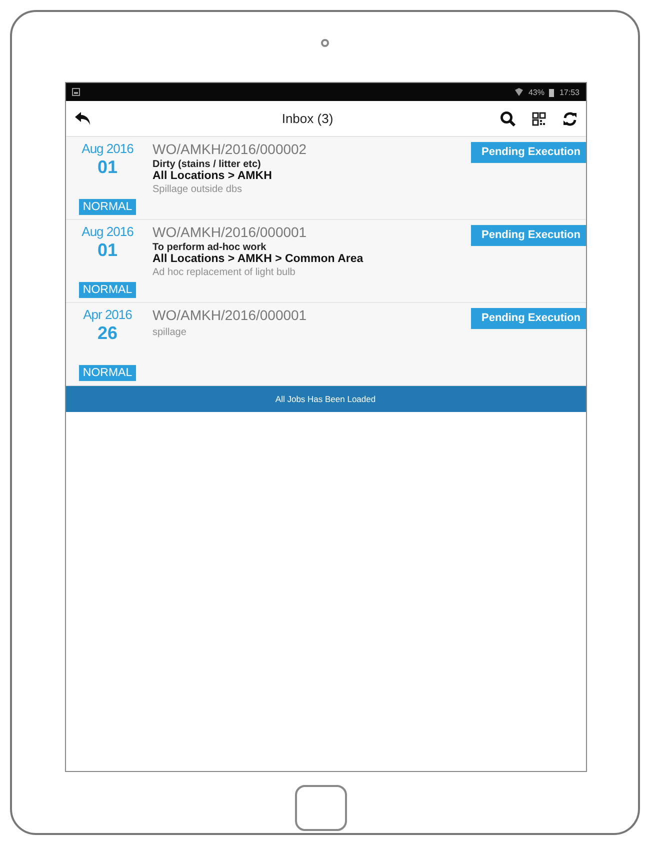  What do you see at coordinates (326, 178) in the screenshot?
I see `job-row: Aug 2016 01 NORMAL WO/AMKH/2016/000002 Dirty (stains / litter etc) All Locations > AMKH Spillage outside dbs Pending Execution` at bounding box center [326, 178].